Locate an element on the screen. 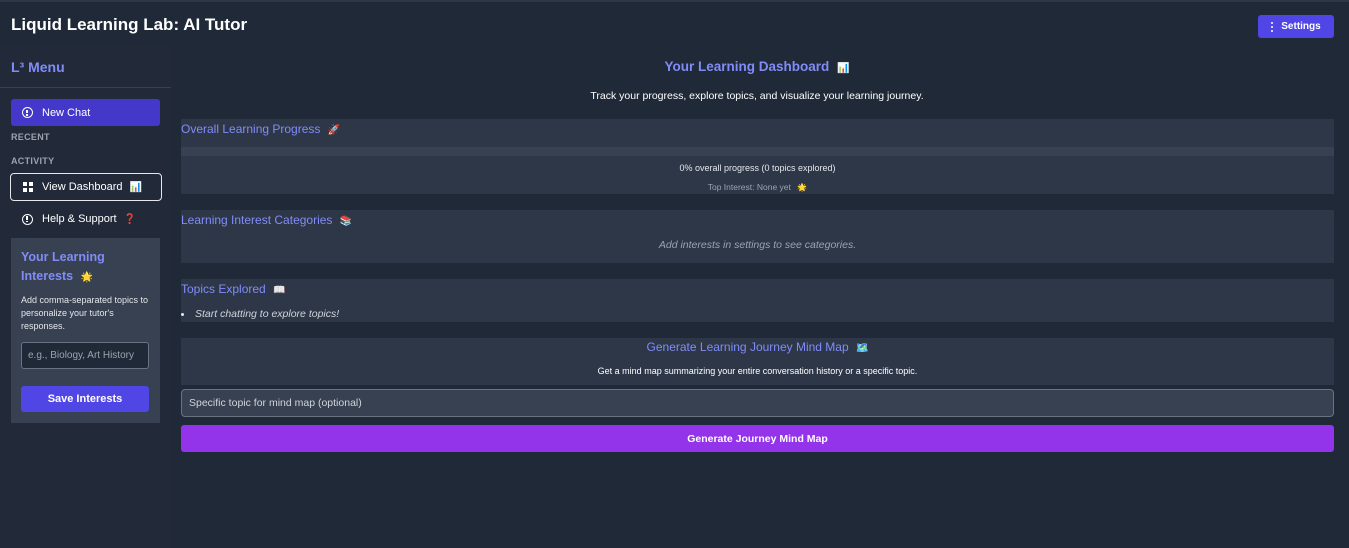  categories-title-text: Learning Interest Categories is located at coordinates (257, 220).